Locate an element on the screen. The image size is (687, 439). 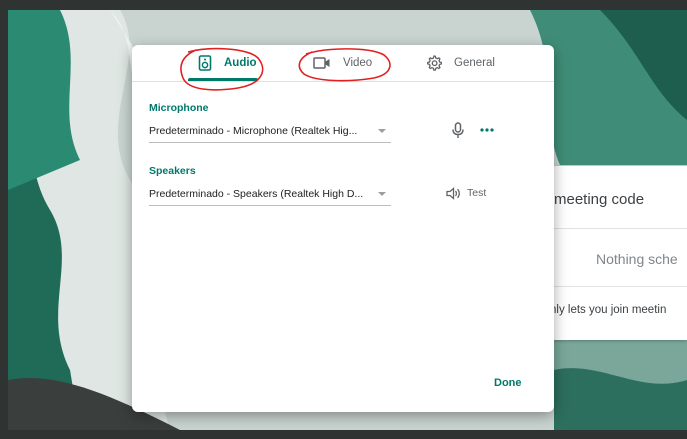
tab-video: Video is located at coordinates (342, 63).